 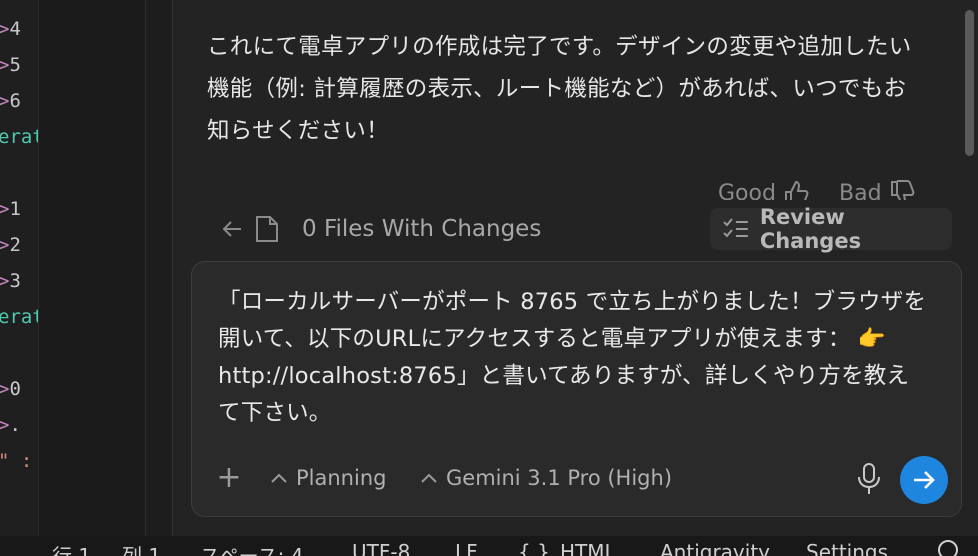 I want to click on editor-line: >6, so click(x=10, y=101).